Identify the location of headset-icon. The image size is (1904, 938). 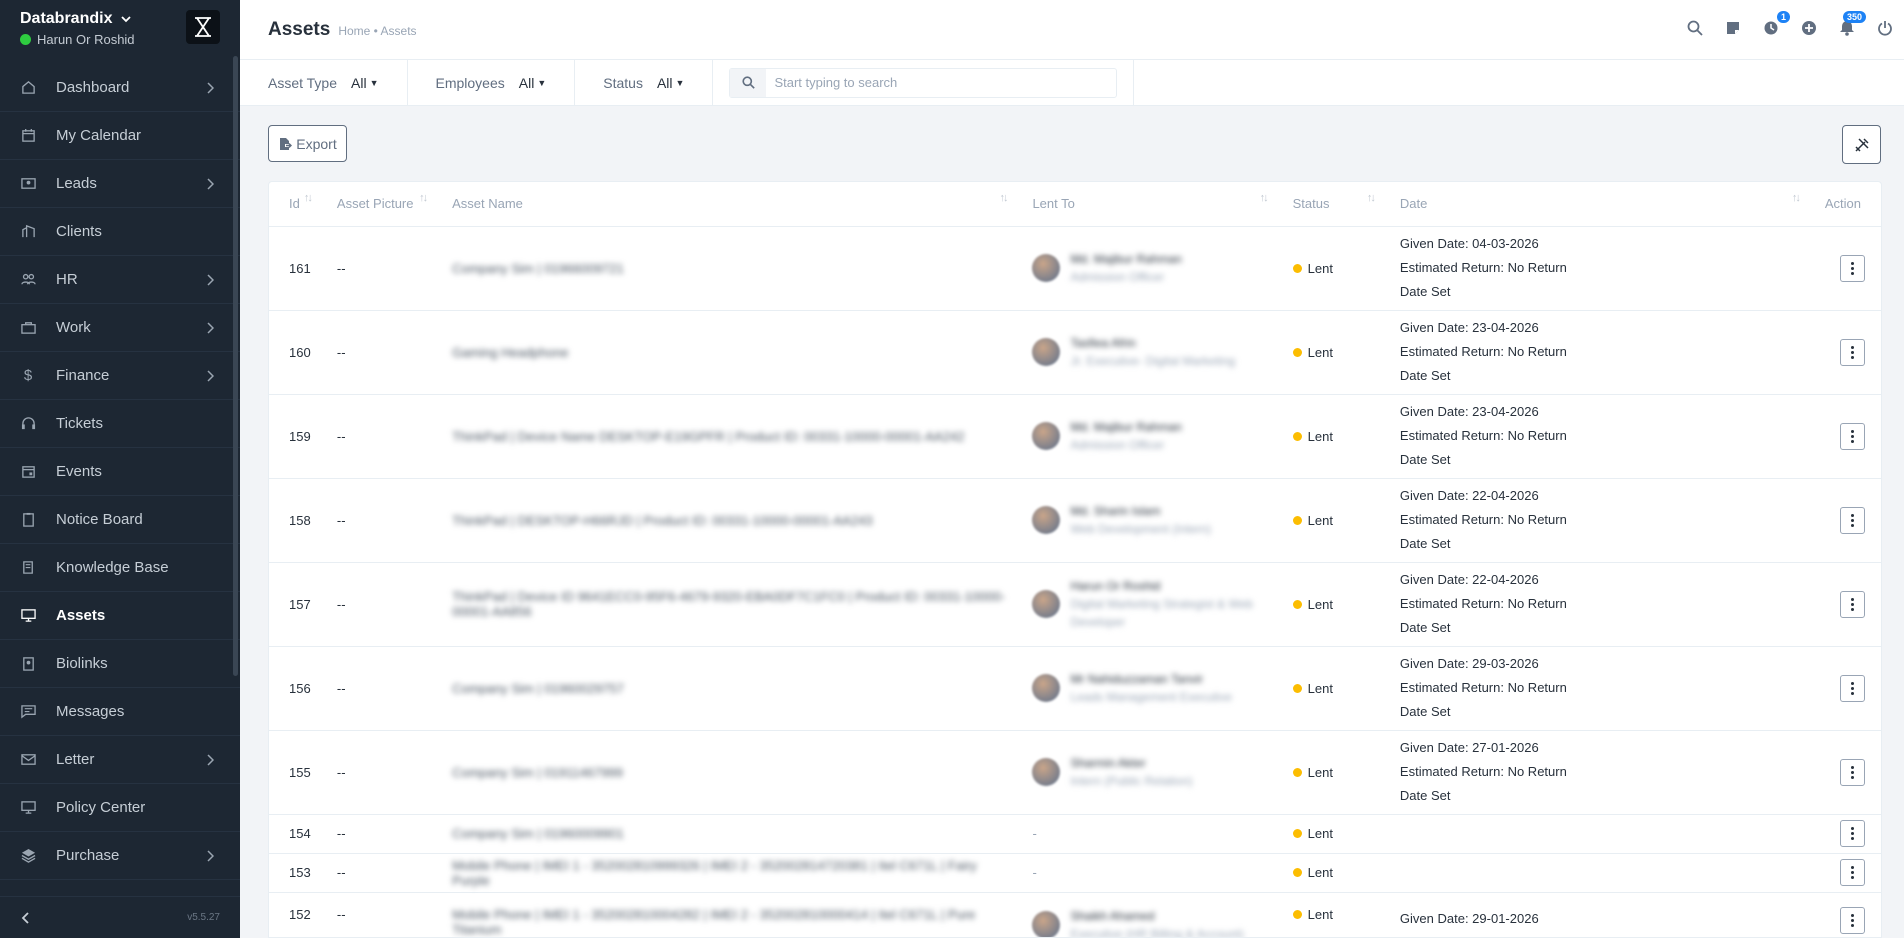
(28, 424).